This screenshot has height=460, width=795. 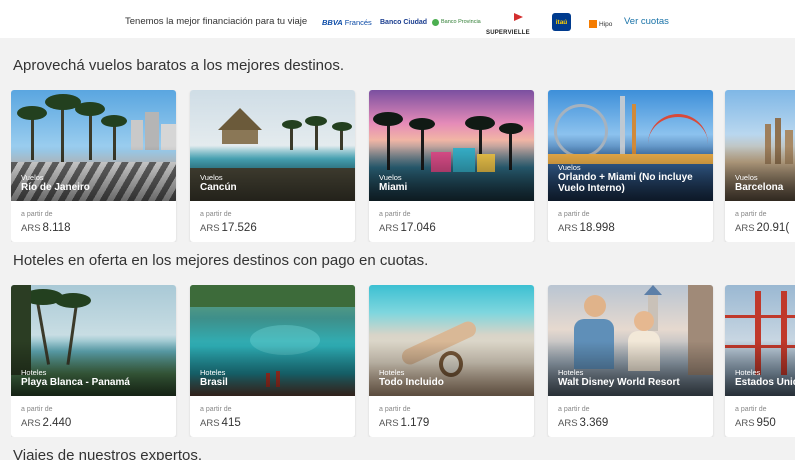 I want to click on card-destination: Río de Janeiro, so click(x=55, y=187).